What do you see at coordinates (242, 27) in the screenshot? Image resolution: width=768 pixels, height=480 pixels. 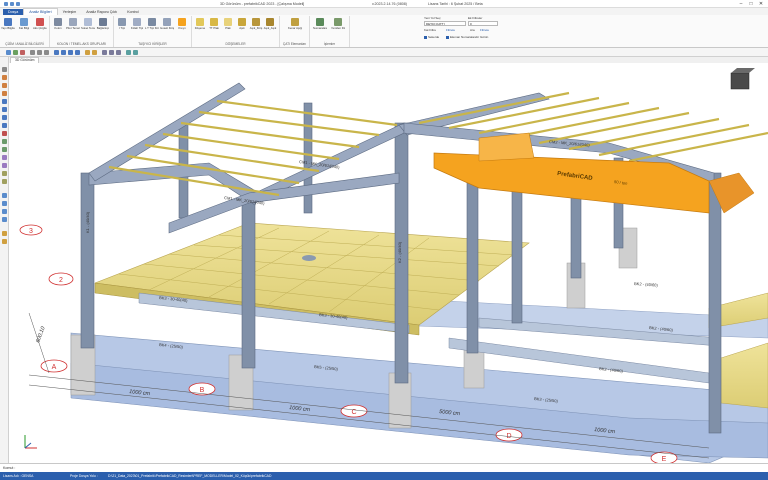 I see `purlin-button: Aşık` at bounding box center [242, 27].